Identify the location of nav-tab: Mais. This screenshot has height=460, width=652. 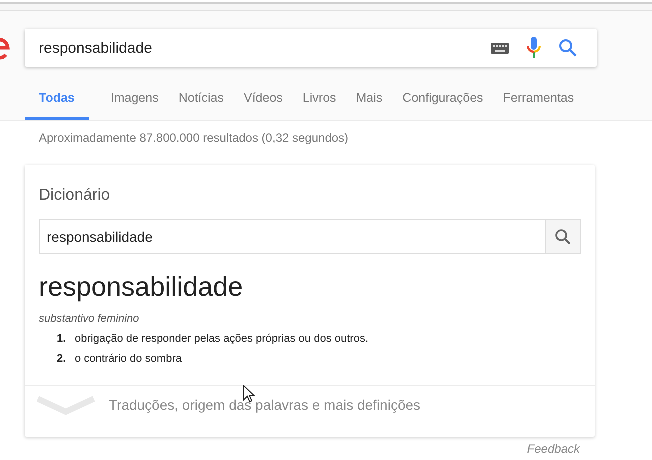
(369, 101).